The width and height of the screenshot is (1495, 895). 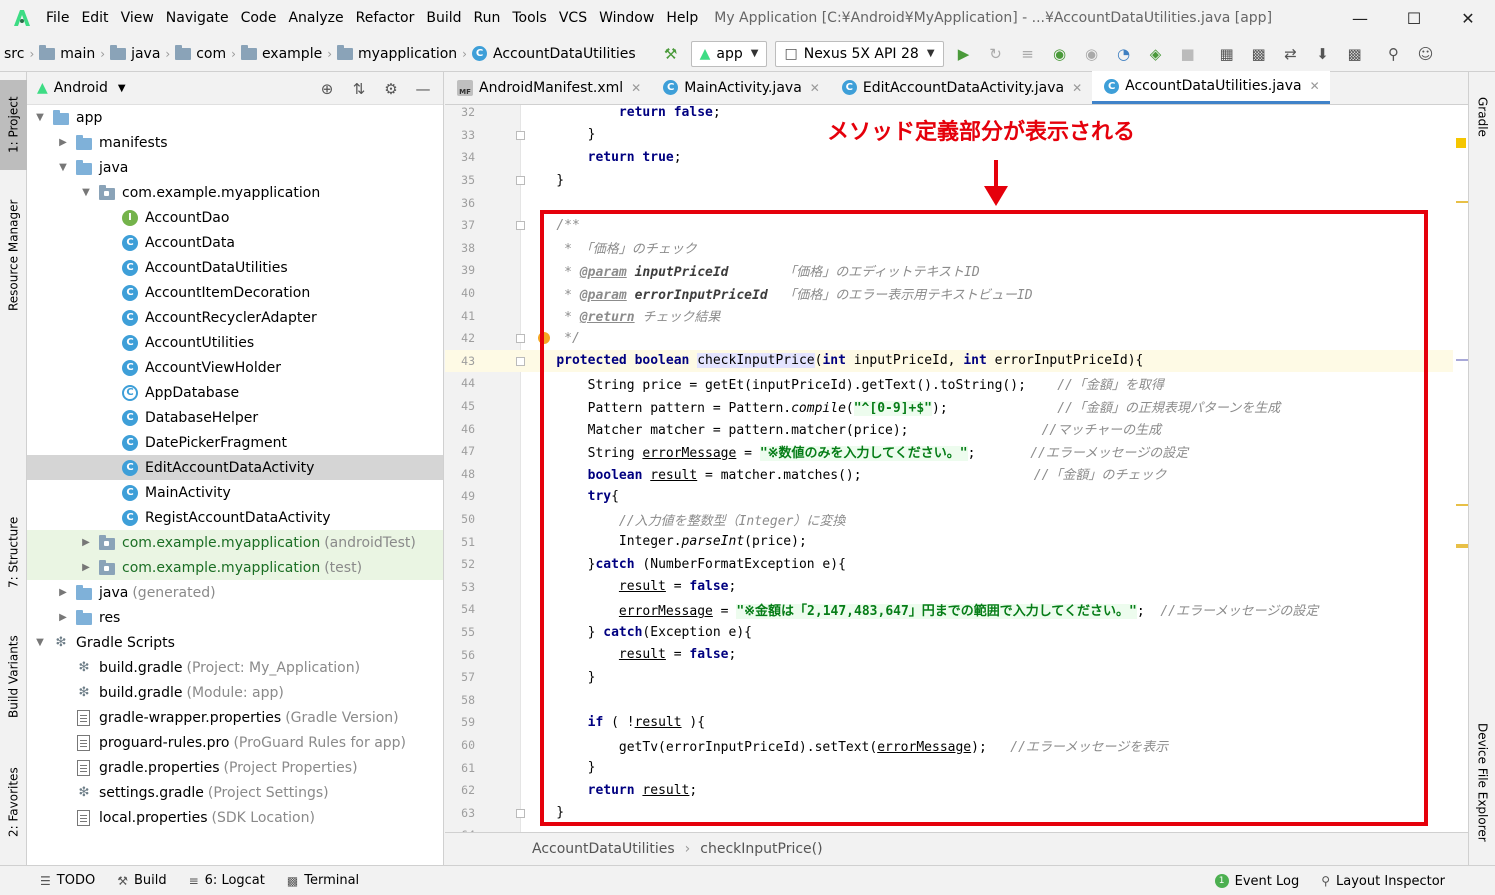 I want to click on tree-item: local.properties (SDK Location), so click(x=235, y=817).